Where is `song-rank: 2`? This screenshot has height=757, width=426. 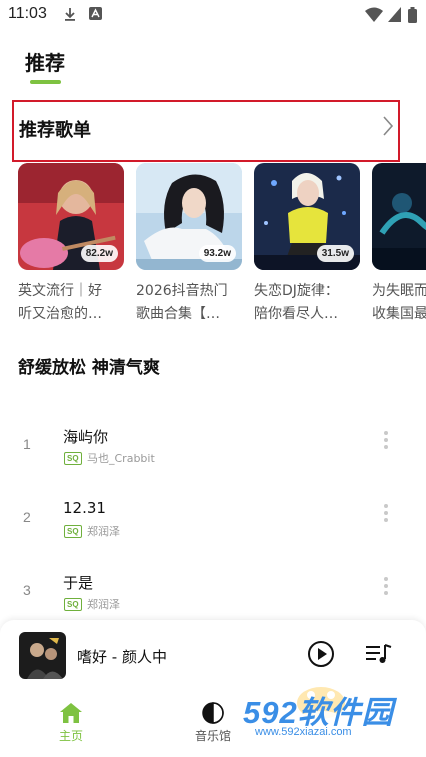 song-rank: 2 is located at coordinates (27, 517).